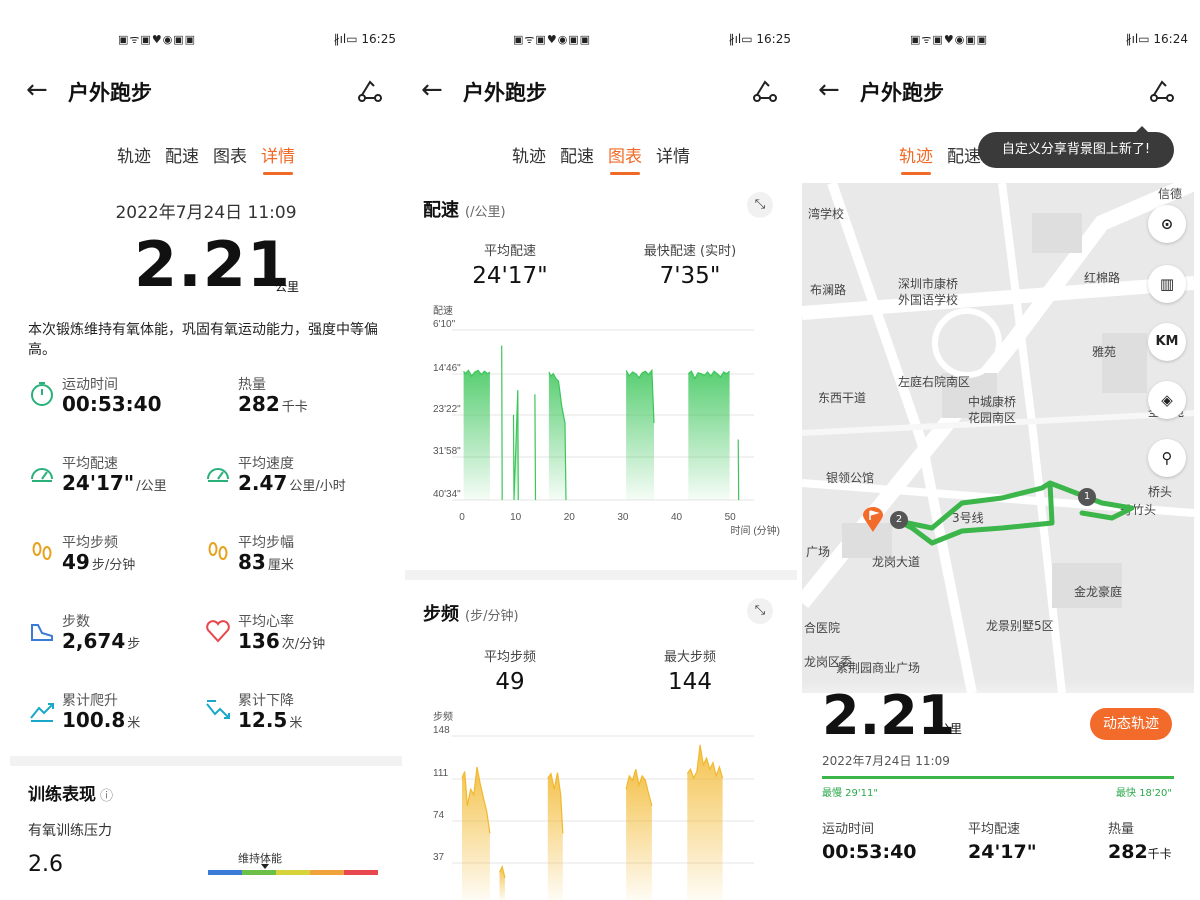  Describe the element at coordinates (94, 641) in the screenshot. I see `stat-number: 2,674` at that location.